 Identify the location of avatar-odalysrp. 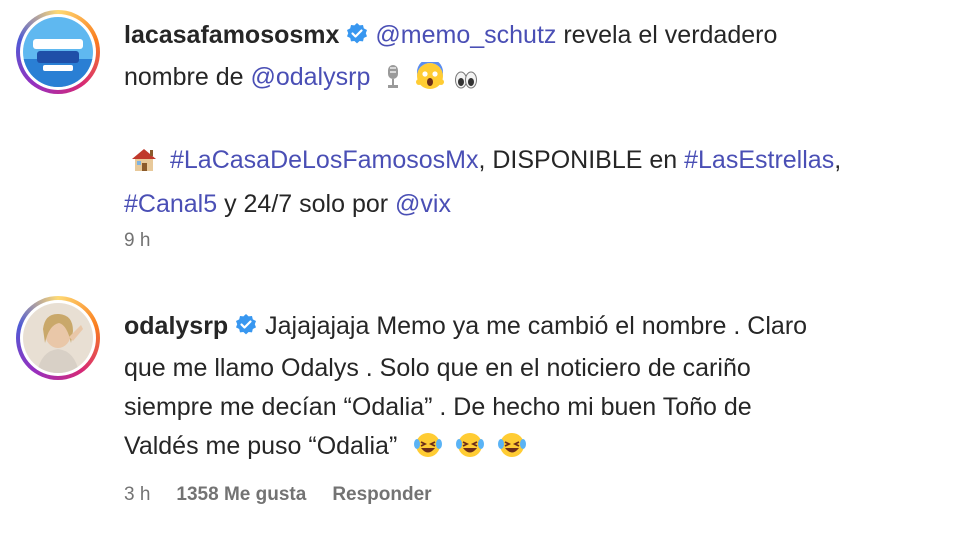
(58, 338).